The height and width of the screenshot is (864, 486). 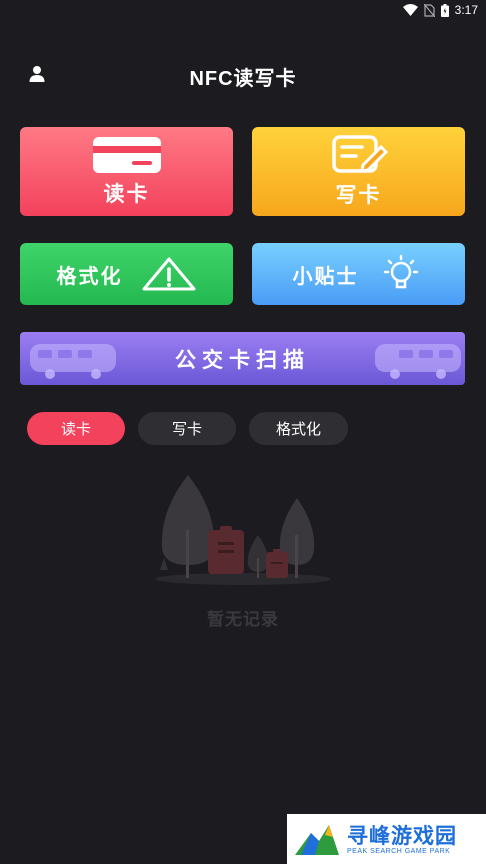 I want to click on tips-label: 小贴士, so click(x=325, y=275).